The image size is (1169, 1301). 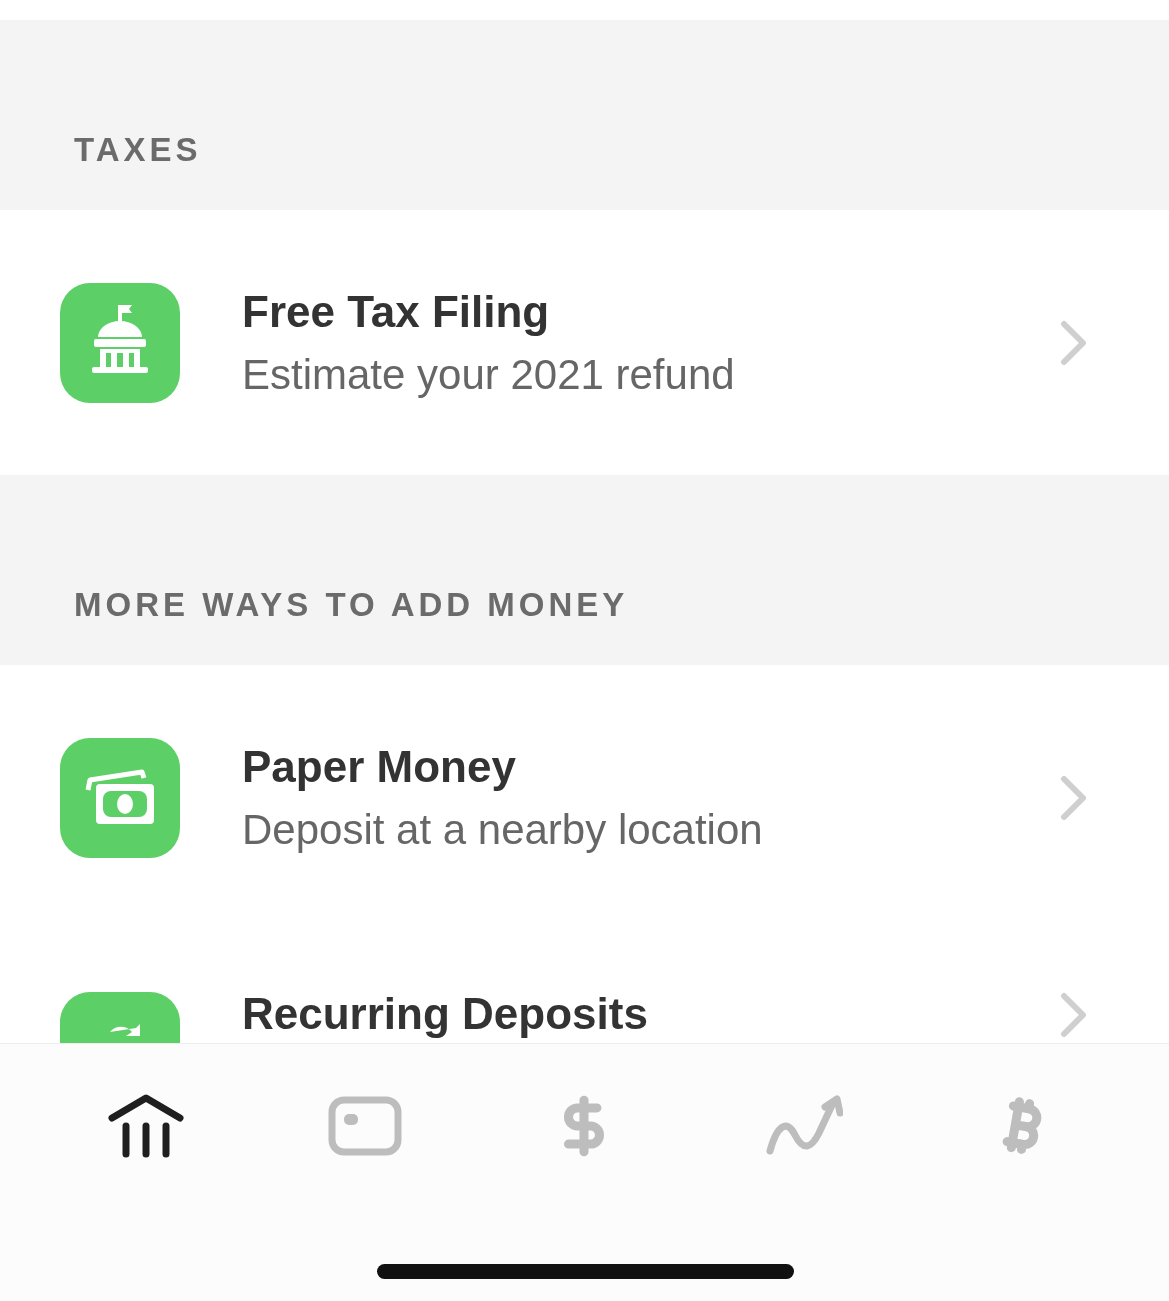 What do you see at coordinates (396, 311) in the screenshot?
I see `row-title: Free Tax Filing` at bounding box center [396, 311].